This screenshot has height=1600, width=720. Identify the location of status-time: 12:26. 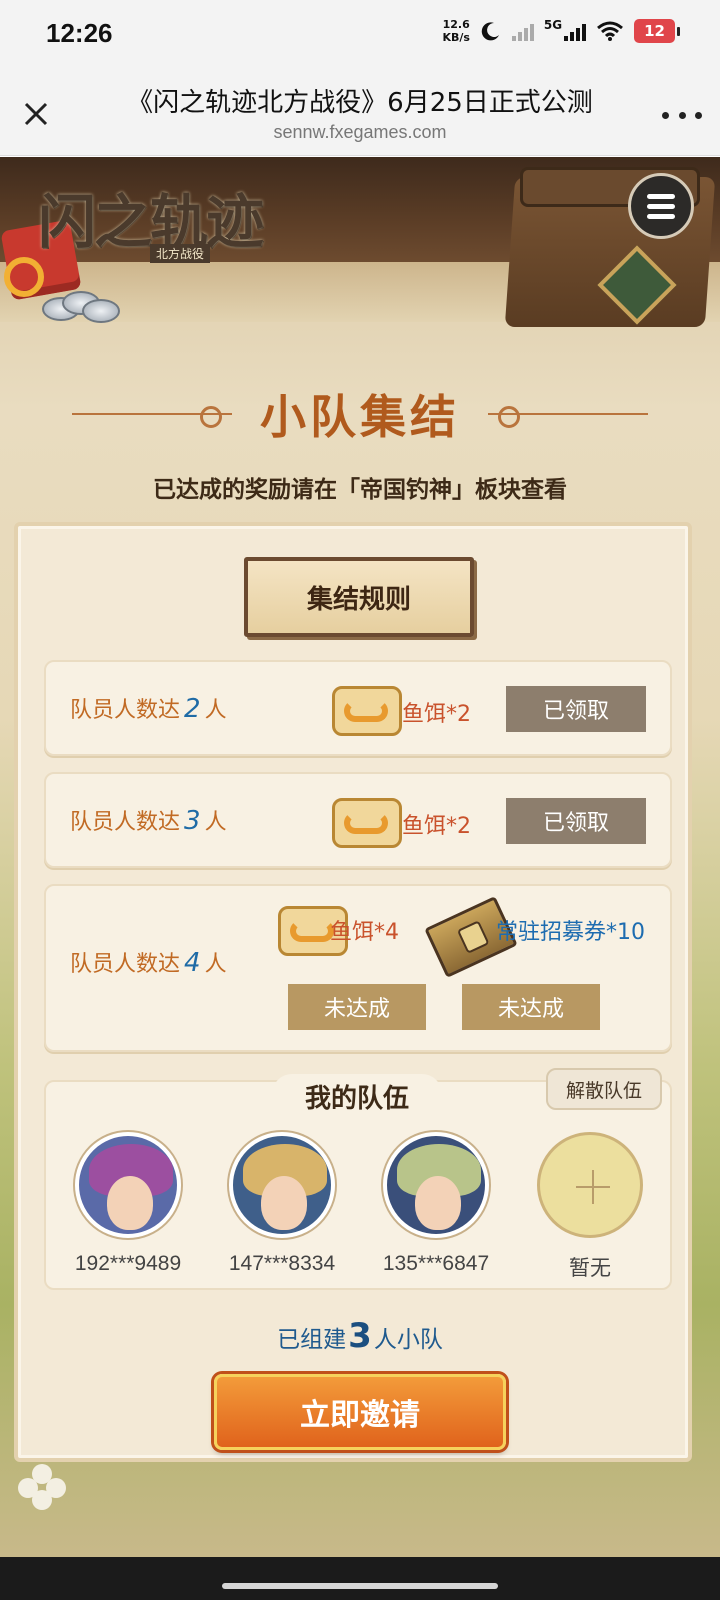
(79, 33).